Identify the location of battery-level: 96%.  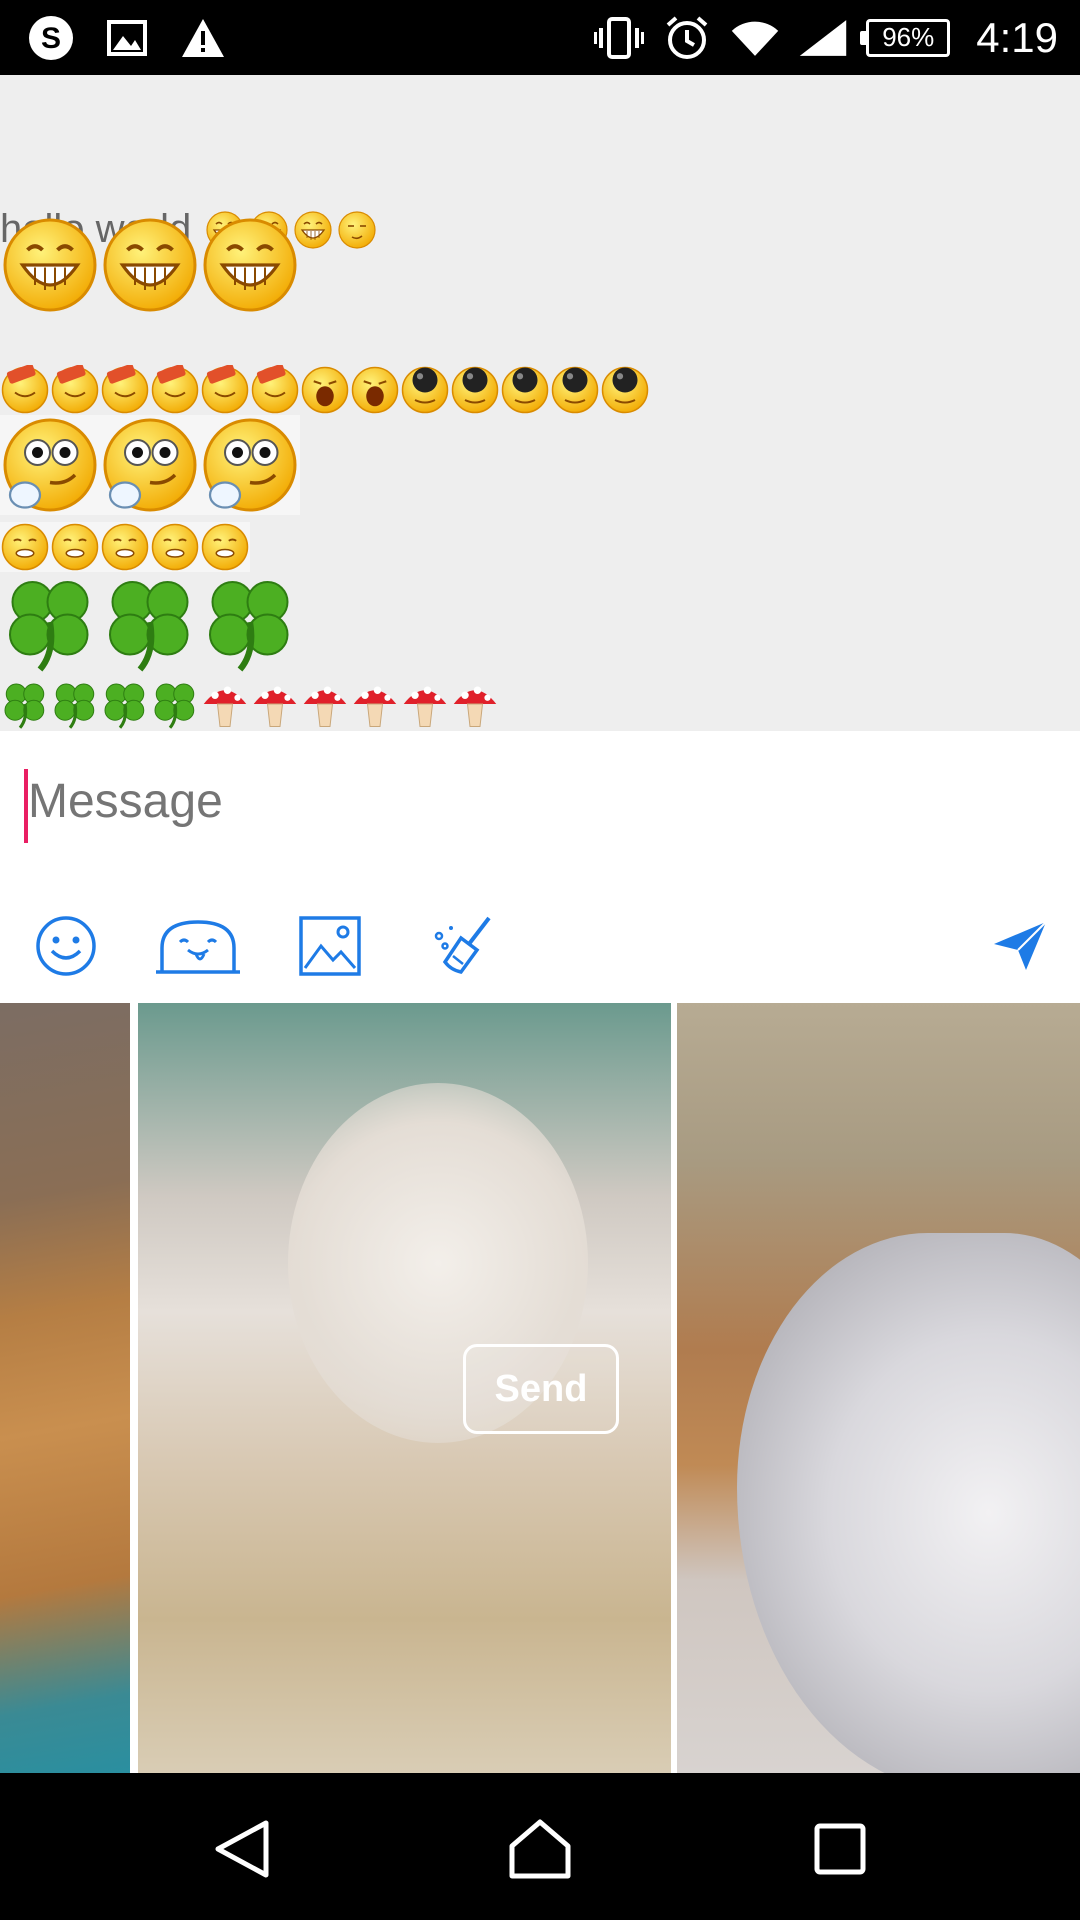
(908, 37).